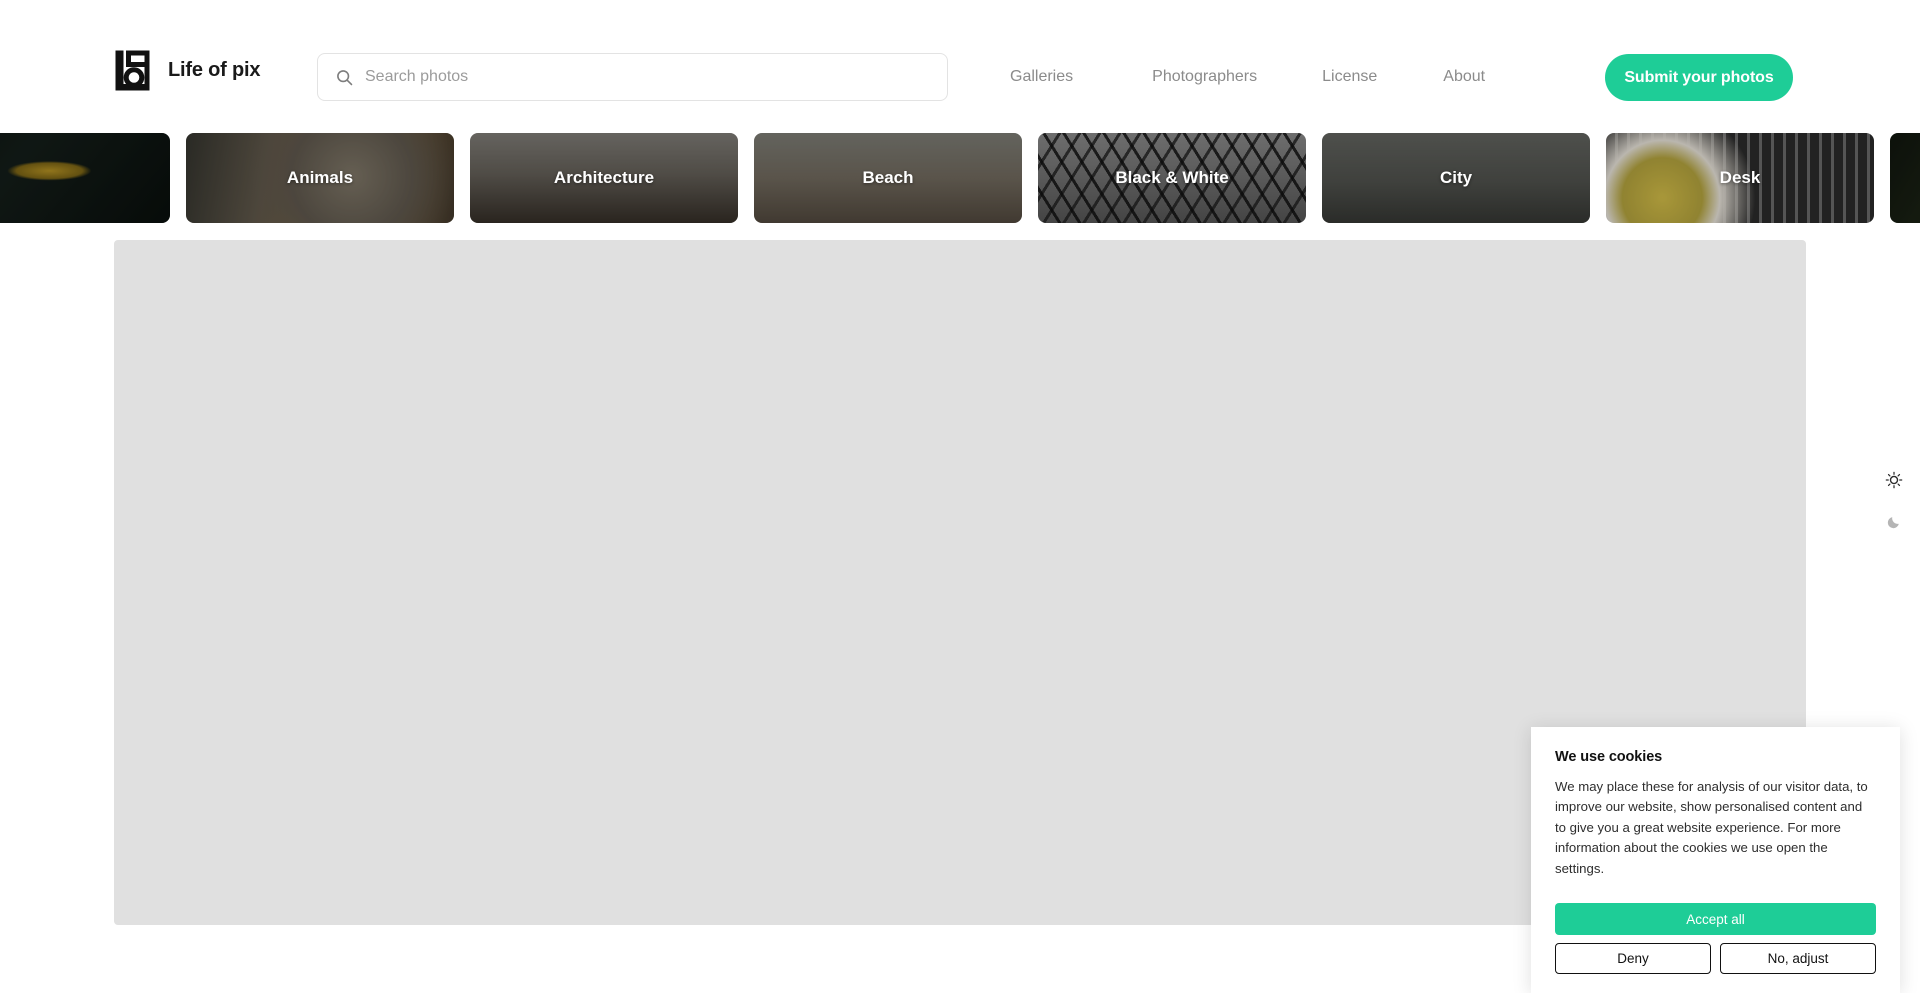 Image resolution: width=1920 pixels, height=993 pixels. Describe the element at coordinates (1609, 757) in the screenshot. I see `cookie-dialog-title: We use cookies` at that location.